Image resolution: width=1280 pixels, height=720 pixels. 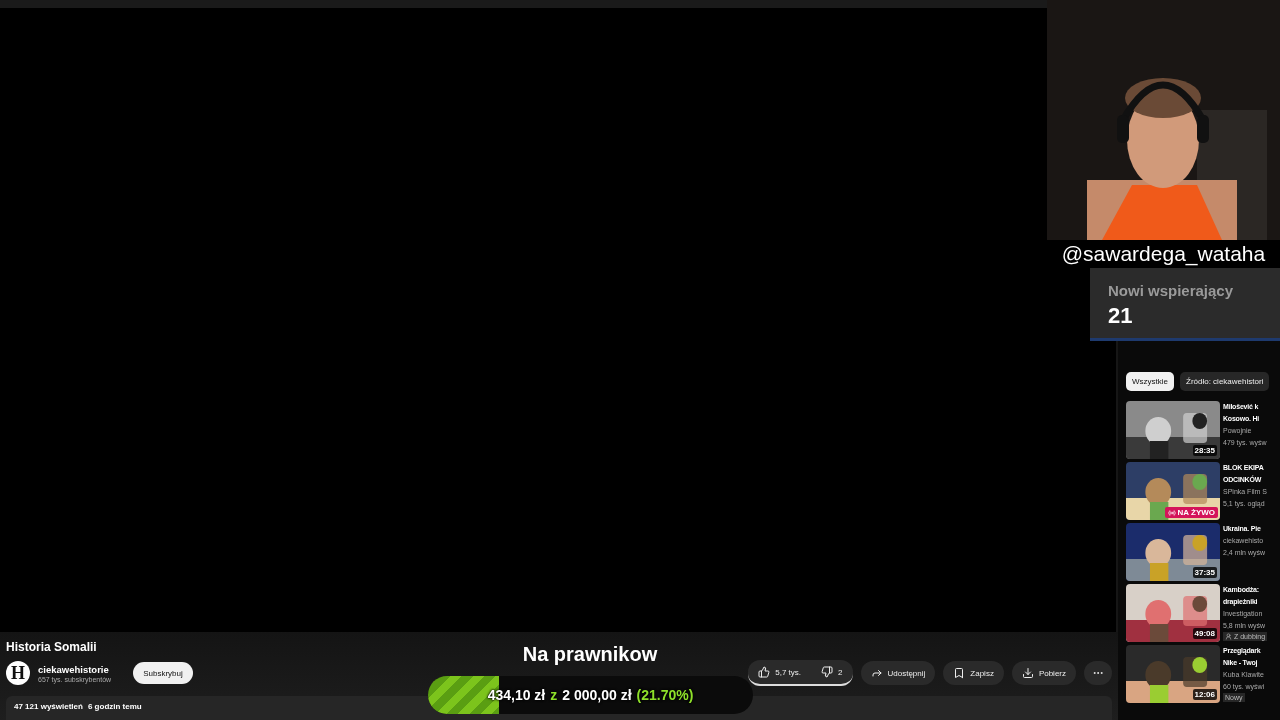 What do you see at coordinates (554, 695) in the screenshot?
I see `goal-separator: z` at bounding box center [554, 695].